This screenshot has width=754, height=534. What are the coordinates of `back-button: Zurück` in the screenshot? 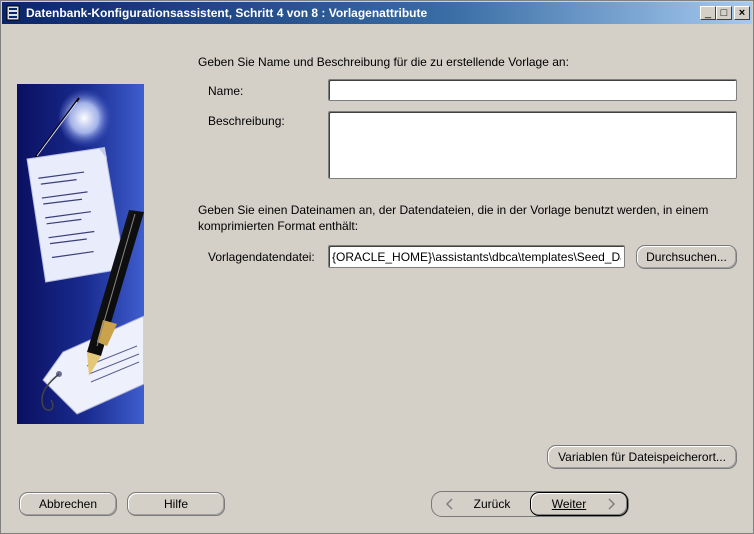 It's located at (481, 504).